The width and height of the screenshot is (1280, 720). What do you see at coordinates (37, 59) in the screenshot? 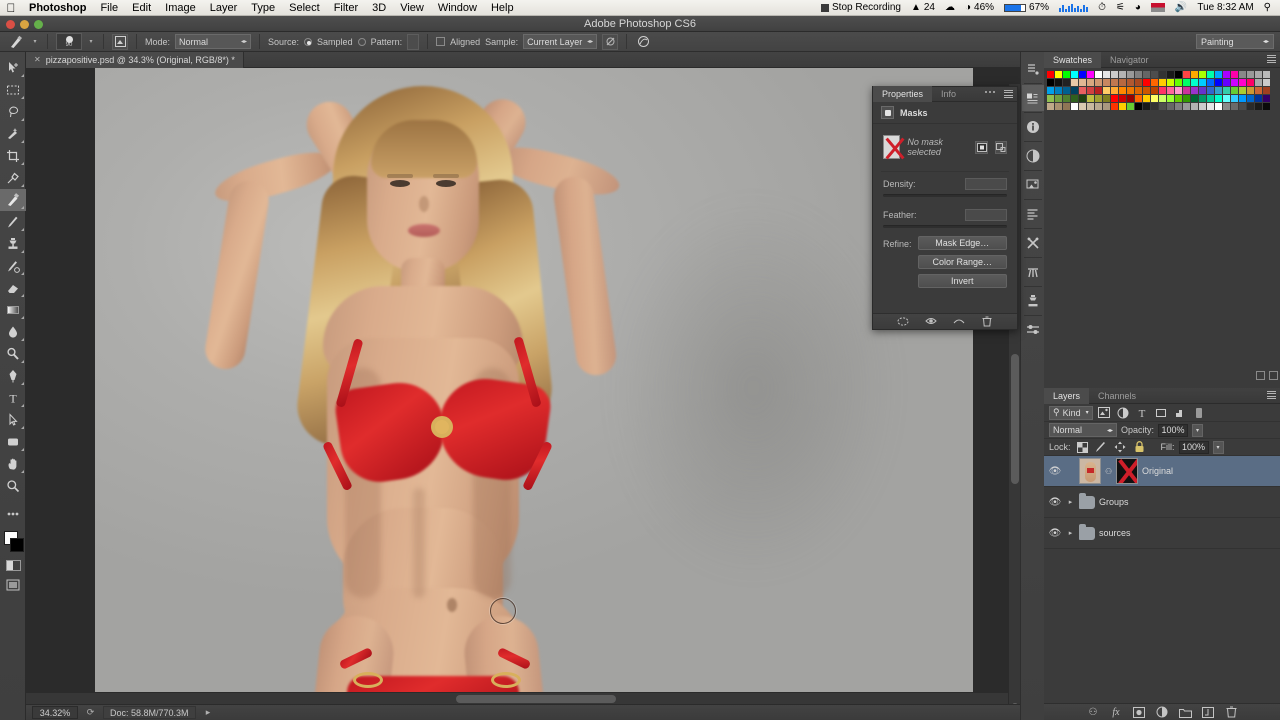
I see `close-icon: ✕` at bounding box center [37, 59].